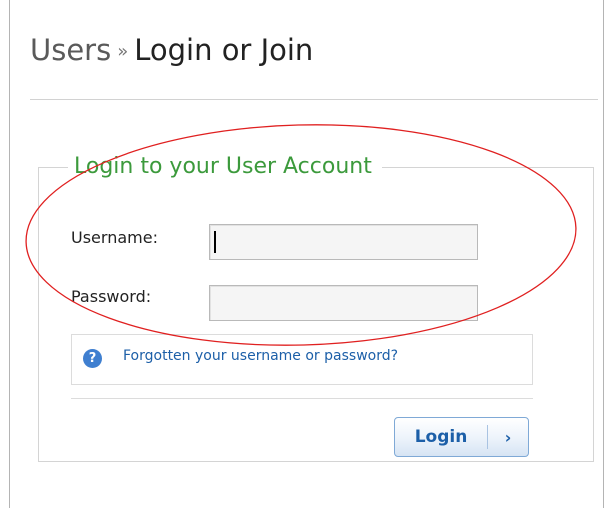 This screenshot has width=605, height=508. Describe the element at coordinates (302, 398) in the screenshot. I see `form-divider` at that location.